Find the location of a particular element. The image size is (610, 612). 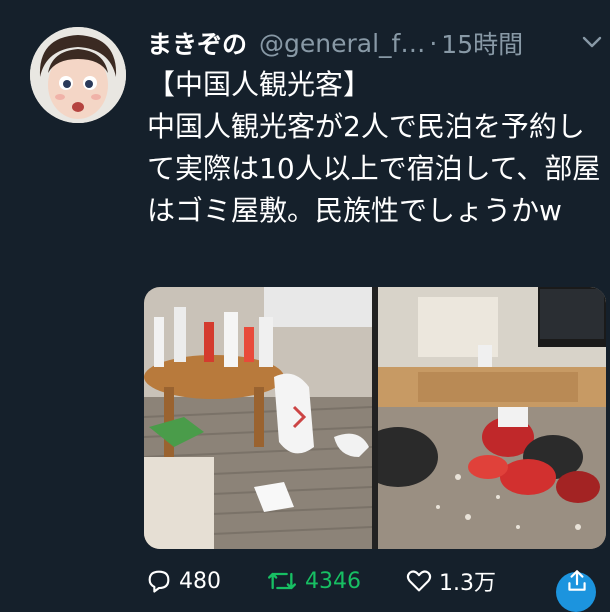

like-button: 1.3万 is located at coordinates (450, 581).